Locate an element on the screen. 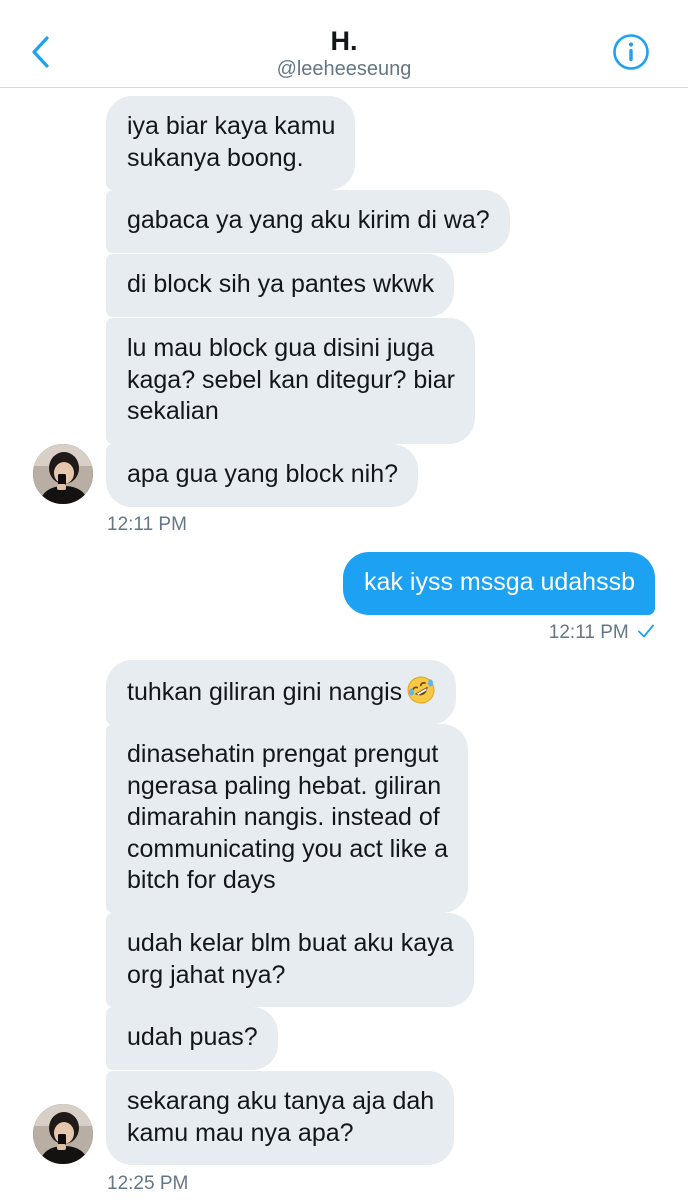 Image resolution: width=688 pixels, height=1200 pixels. message-line: kak iyss mssga udahssb is located at coordinates (499, 582).